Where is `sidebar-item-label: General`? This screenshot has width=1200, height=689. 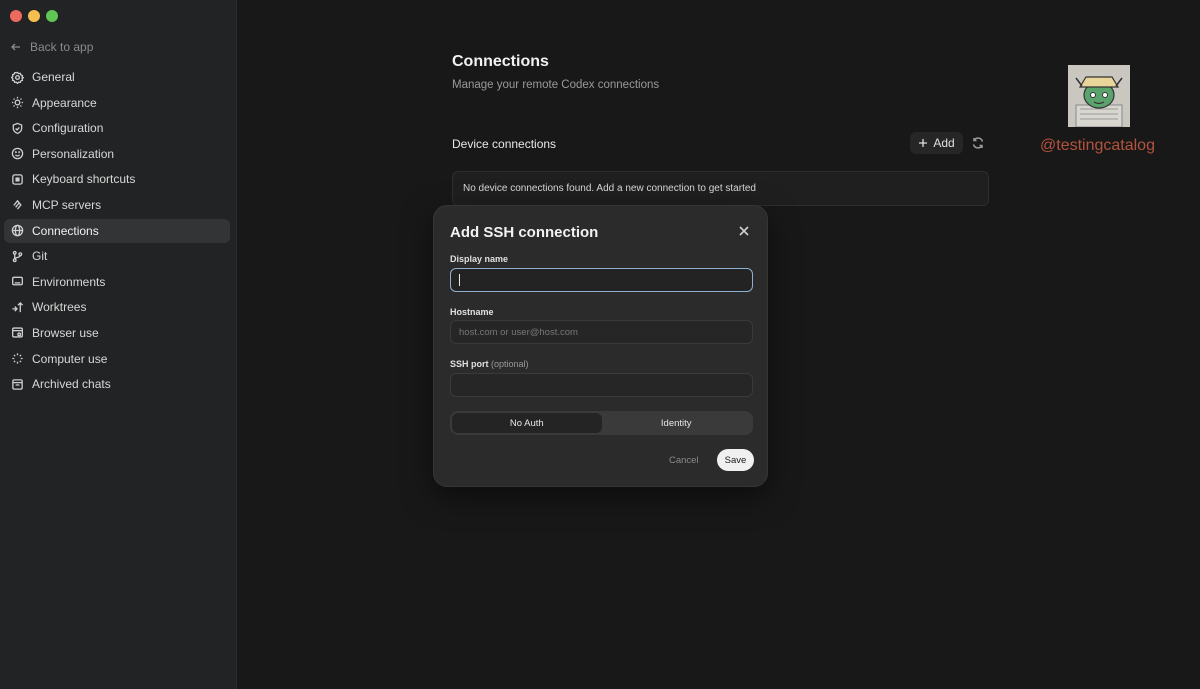 sidebar-item-label: General is located at coordinates (53, 77).